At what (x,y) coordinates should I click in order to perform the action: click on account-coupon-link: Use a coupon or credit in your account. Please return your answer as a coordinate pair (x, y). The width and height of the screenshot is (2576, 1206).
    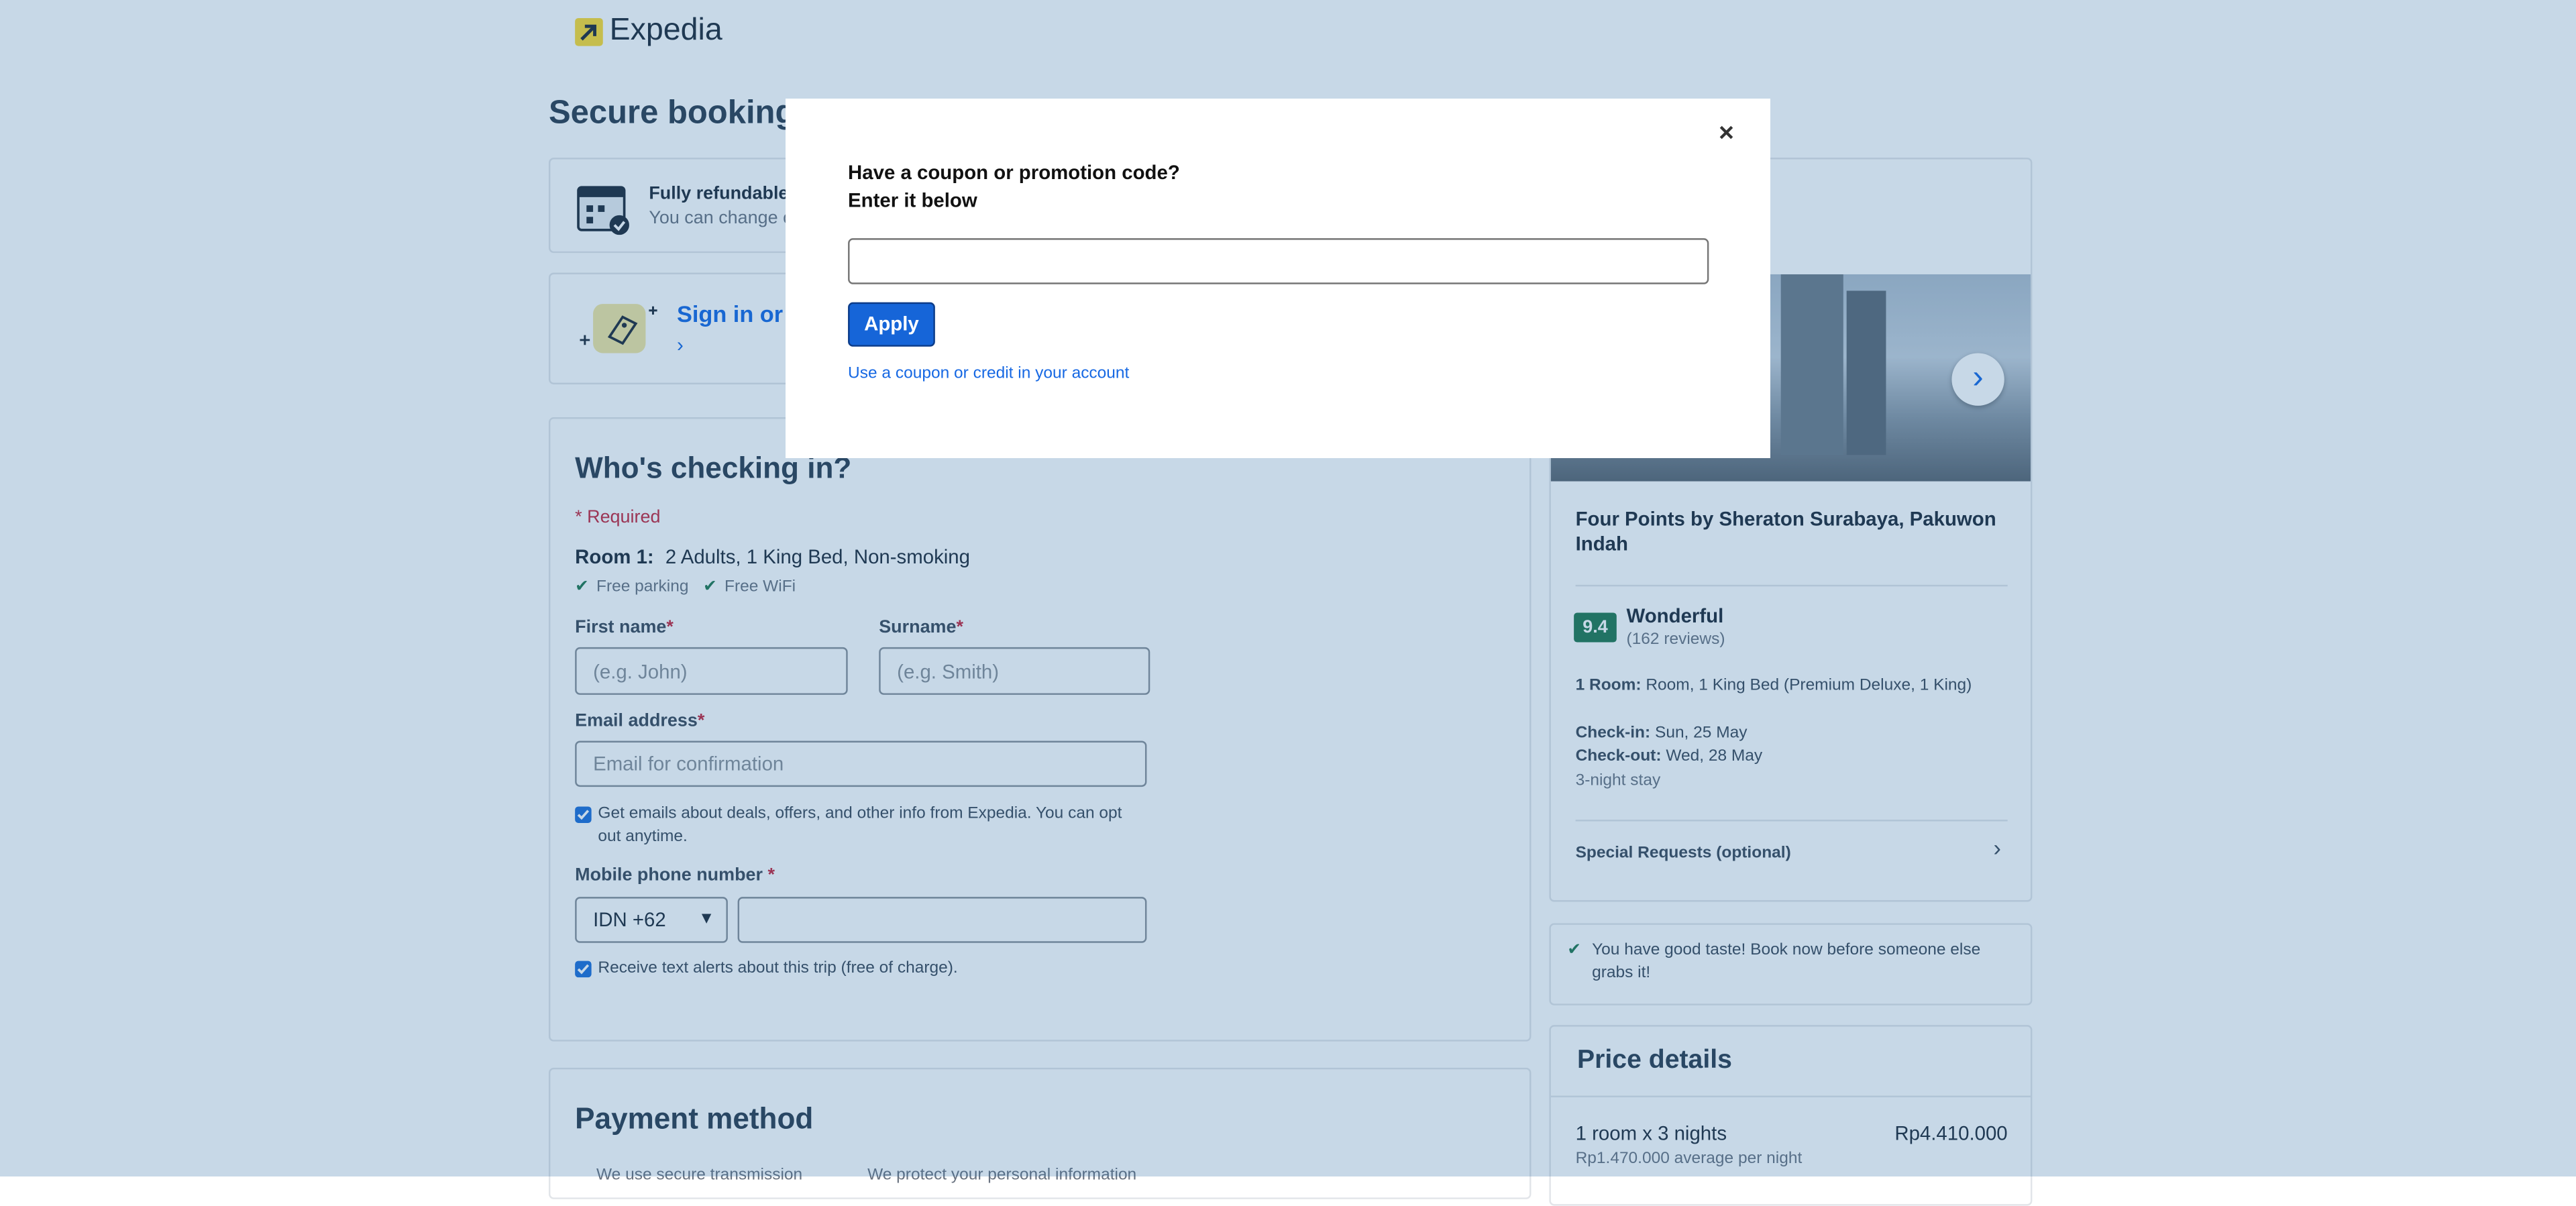
    Looking at the image, I should click on (988, 374).